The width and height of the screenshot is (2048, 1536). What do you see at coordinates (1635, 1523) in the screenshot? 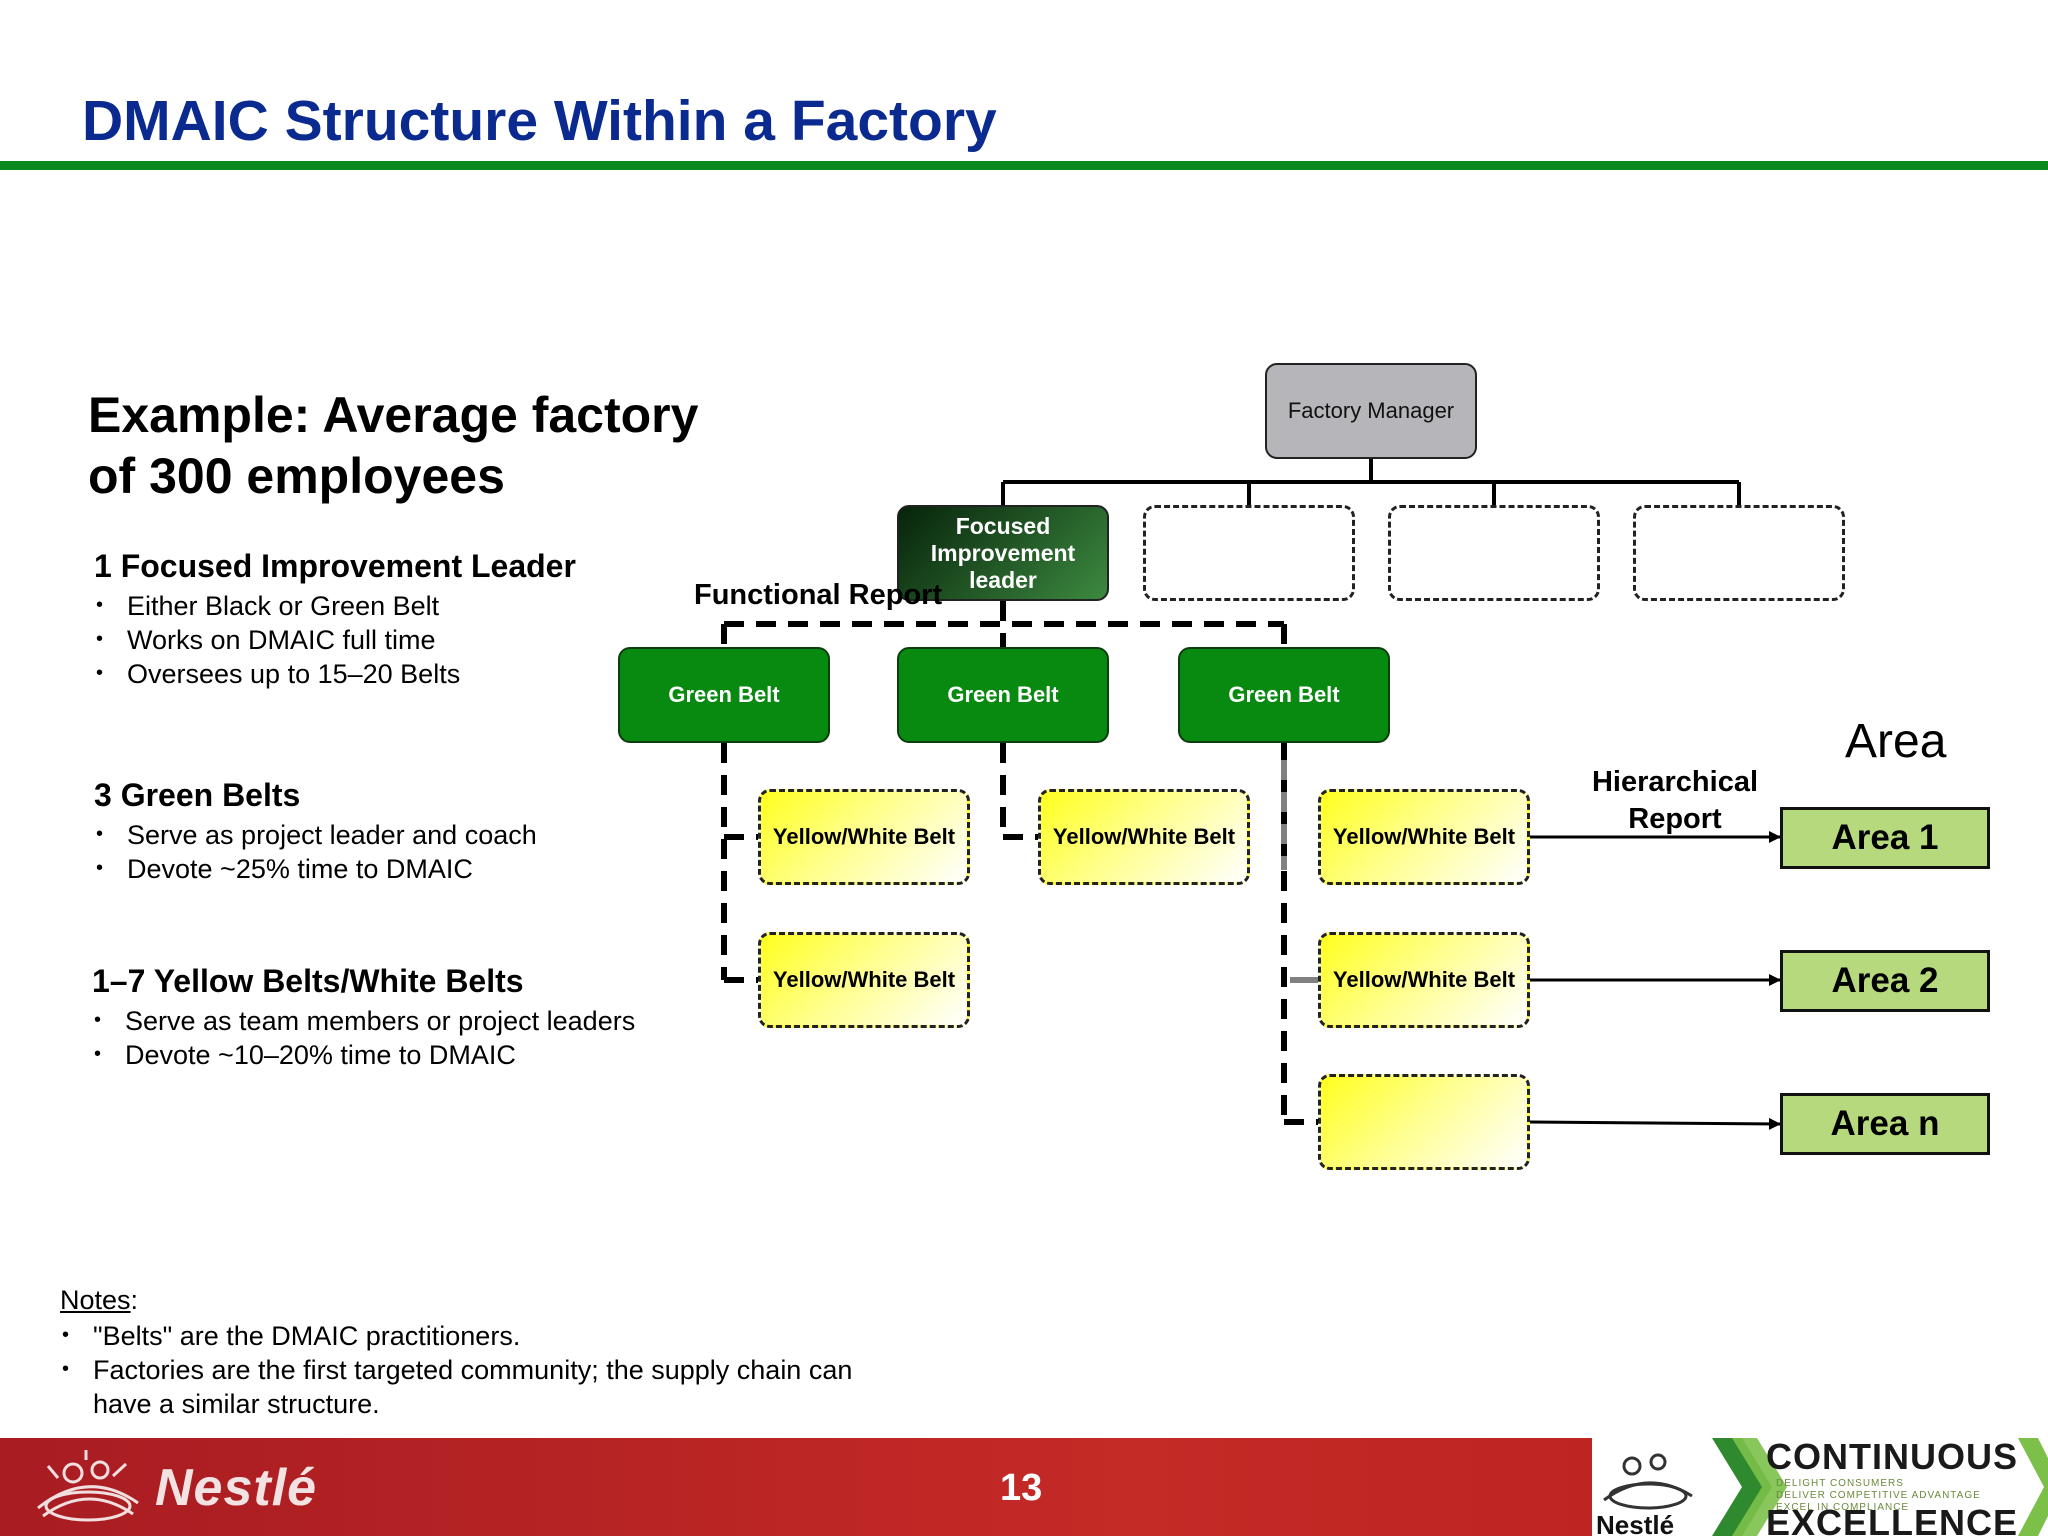
I see `ce-badge-brand: Nestlé` at bounding box center [1635, 1523].